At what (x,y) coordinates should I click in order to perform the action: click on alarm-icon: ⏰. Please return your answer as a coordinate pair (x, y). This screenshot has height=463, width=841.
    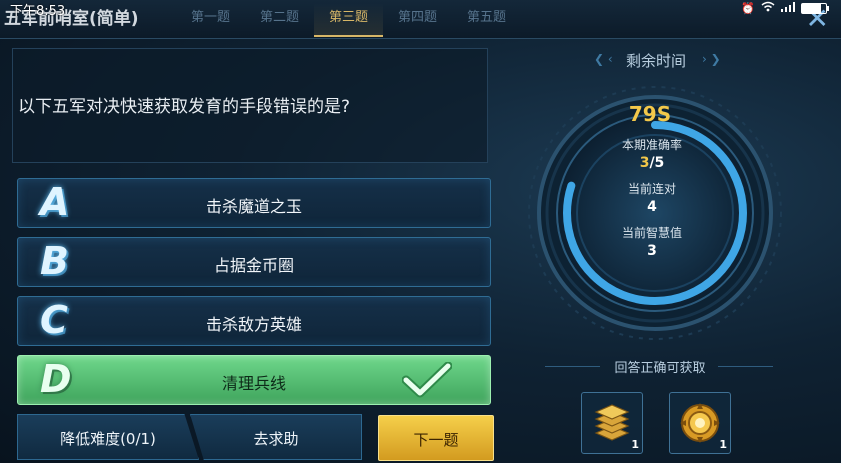
    Looking at the image, I should click on (748, 8).